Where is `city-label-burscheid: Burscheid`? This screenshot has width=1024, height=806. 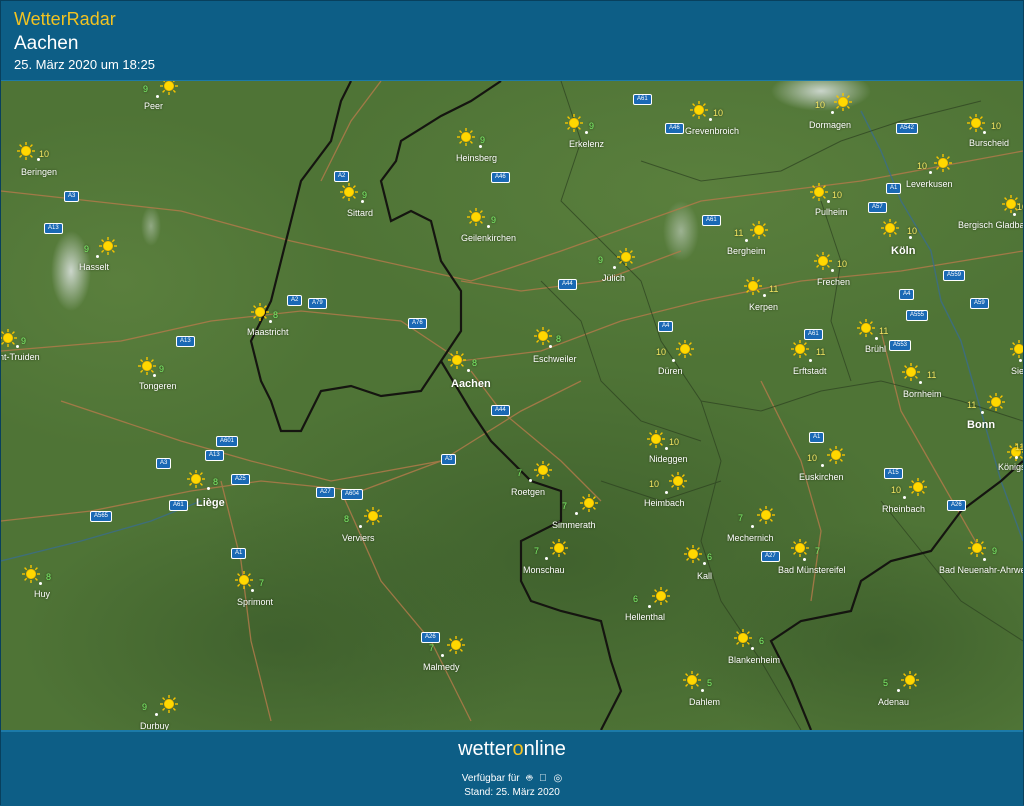
city-label-burscheid: Burscheid is located at coordinates (989, 143).